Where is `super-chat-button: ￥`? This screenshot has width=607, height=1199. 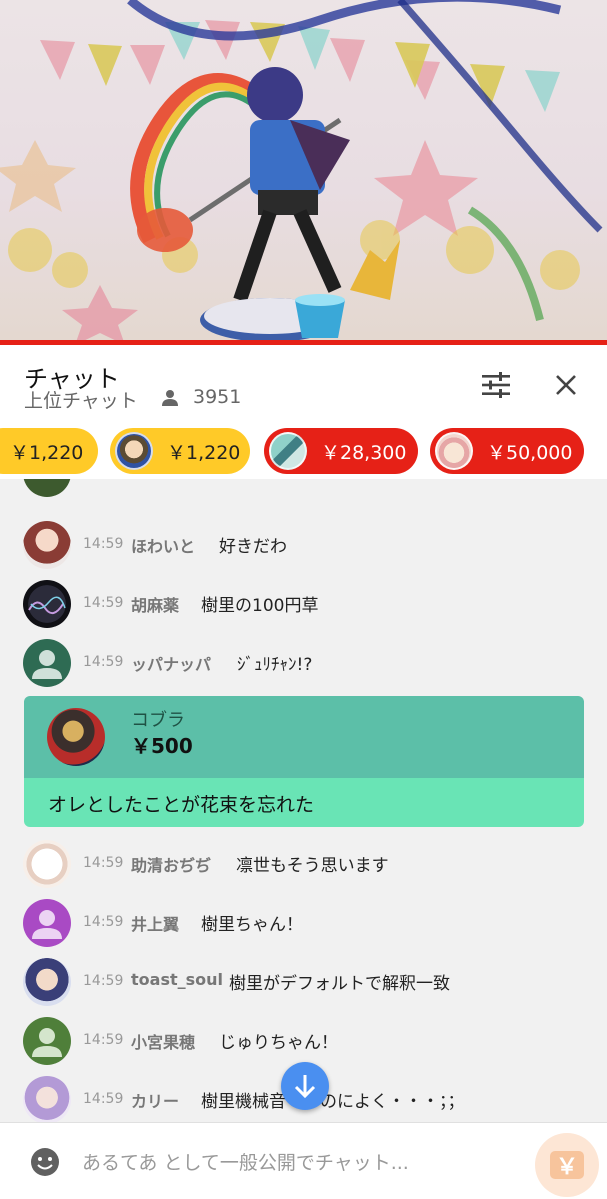
super-chat-button: ￥ is located at coordinates (567, 1165).